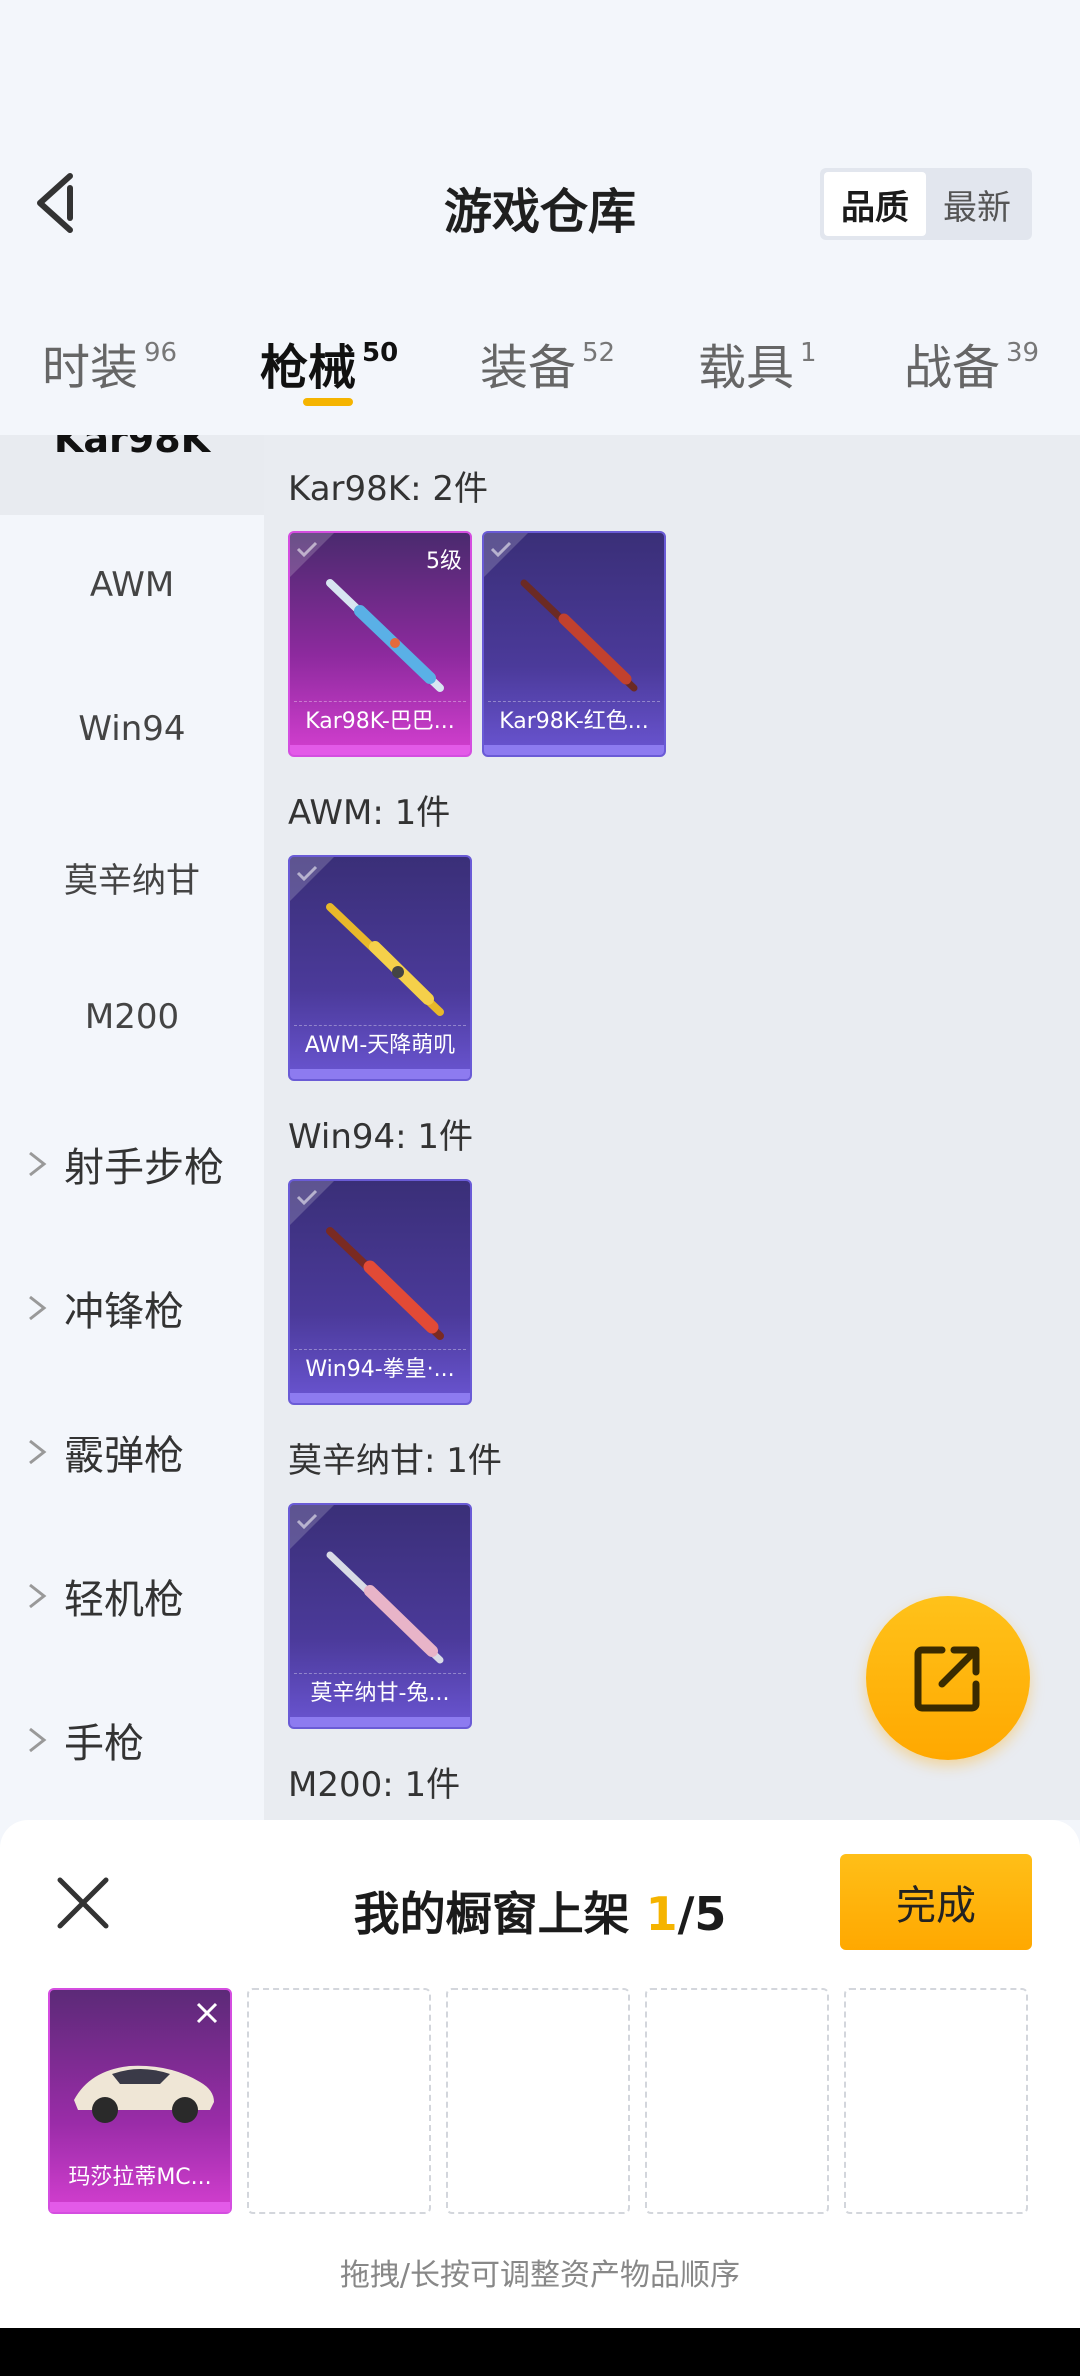 This screenshot has width=1080, height=2376. What do you see at coordinates (132, 877) in the screenshot?
I see `sidebar-item-mosin: 莫辛纳甘` at bounding box center [132, 877].